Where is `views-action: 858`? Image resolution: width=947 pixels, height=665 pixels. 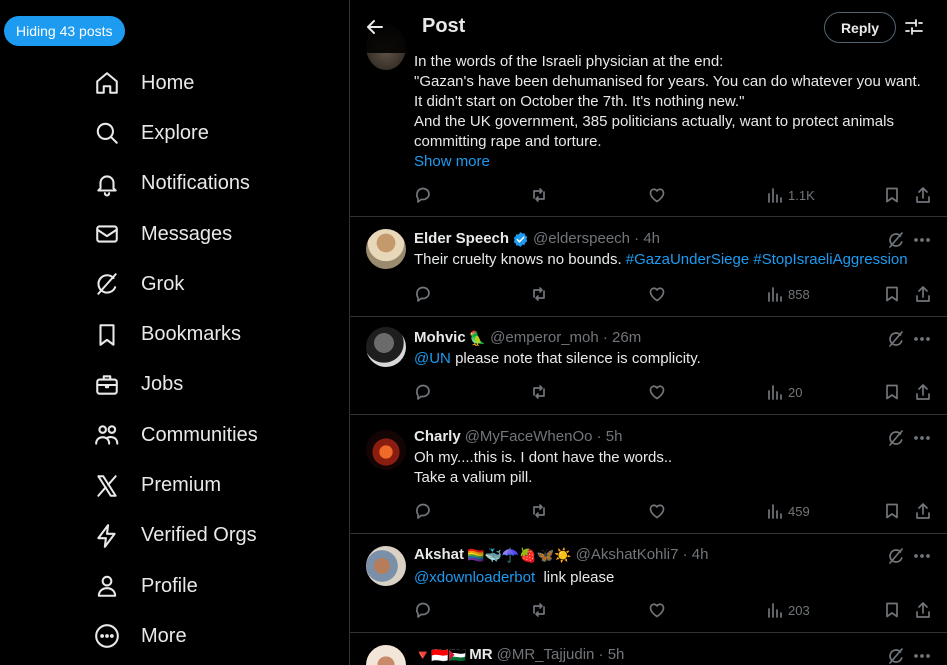
views-action: 858 is located at coordinates (788, 294).